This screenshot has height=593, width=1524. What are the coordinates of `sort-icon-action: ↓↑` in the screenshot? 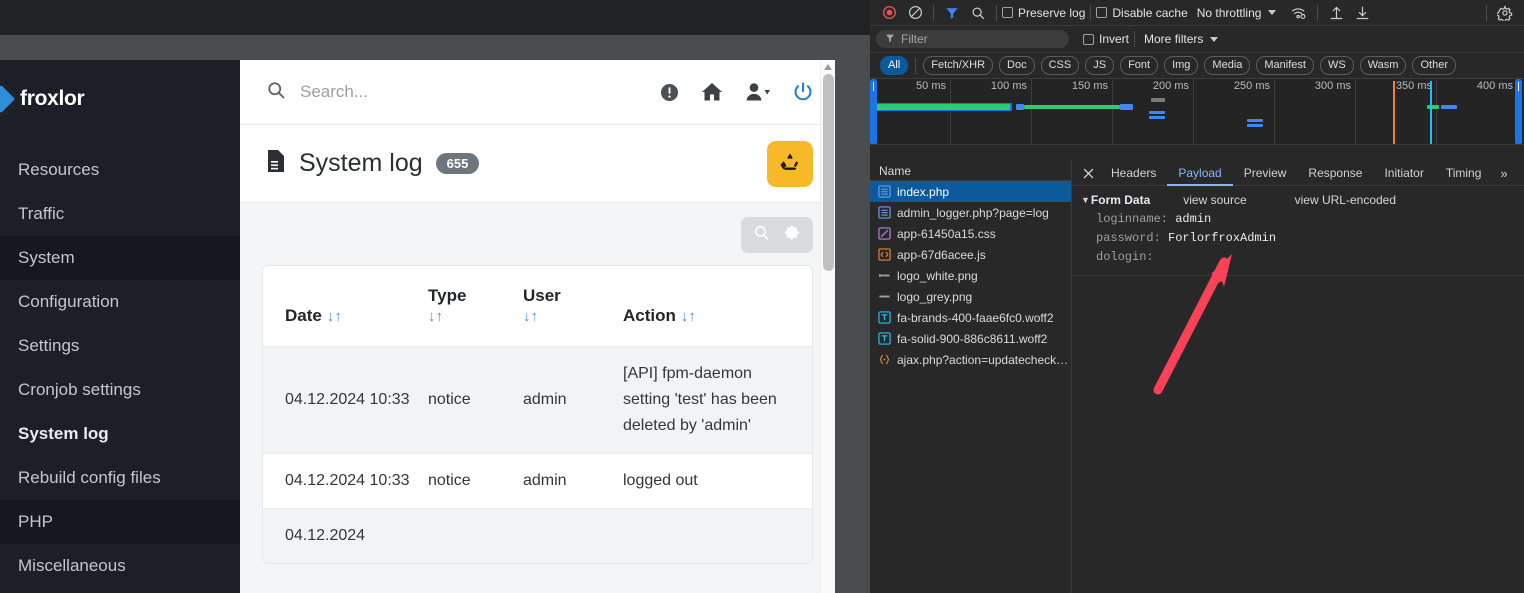 It's located at (688, 316).